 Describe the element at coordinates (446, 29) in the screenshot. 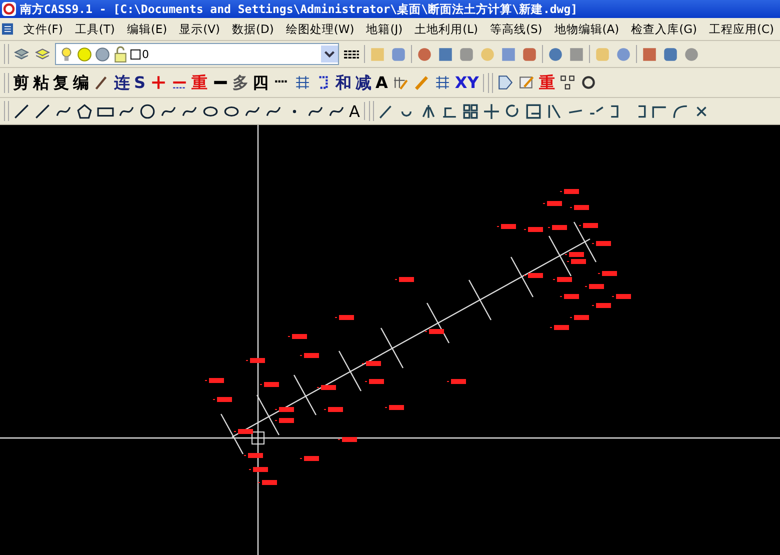

I see `menu-item: 土地利用(L)` at that location.